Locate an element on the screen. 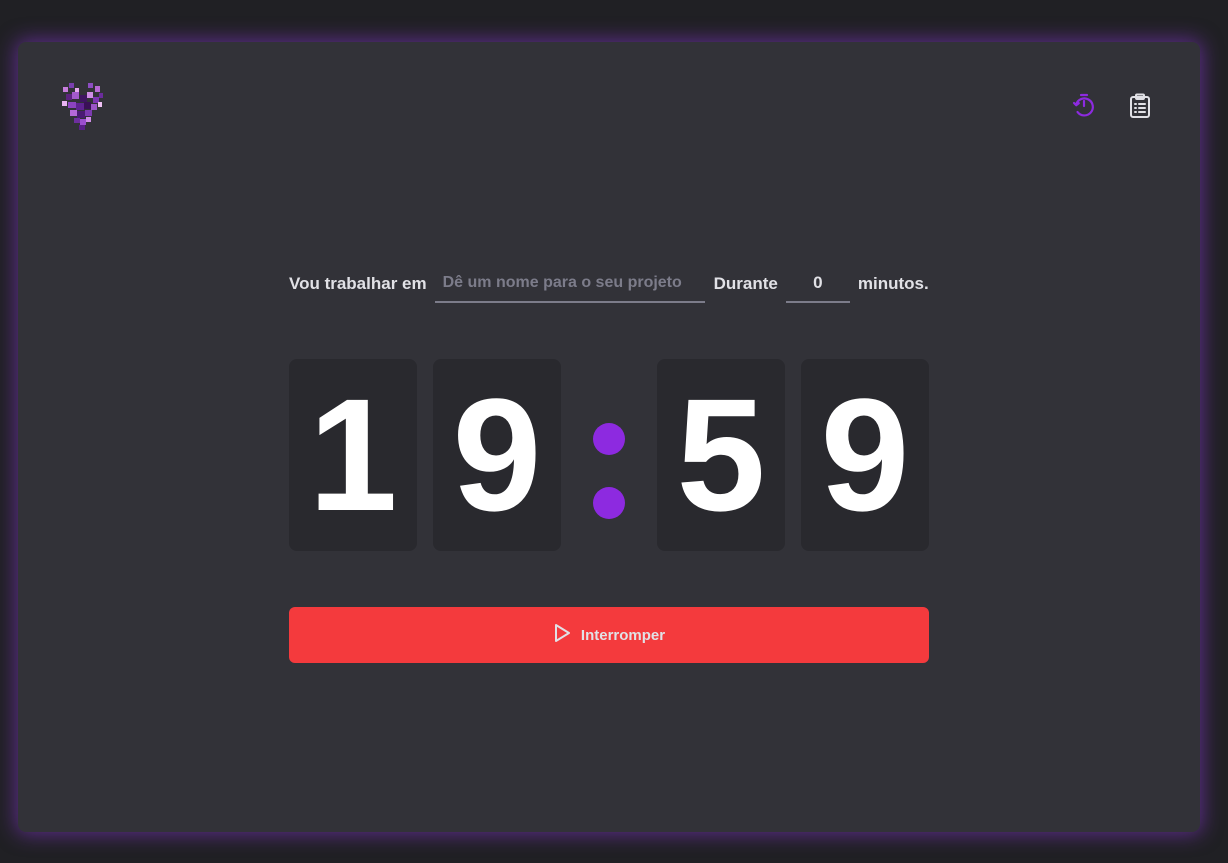 The width and height of the screenshot is (1228, 863). seconds-tens-digit: 5 is located at coordinates (721, 455).